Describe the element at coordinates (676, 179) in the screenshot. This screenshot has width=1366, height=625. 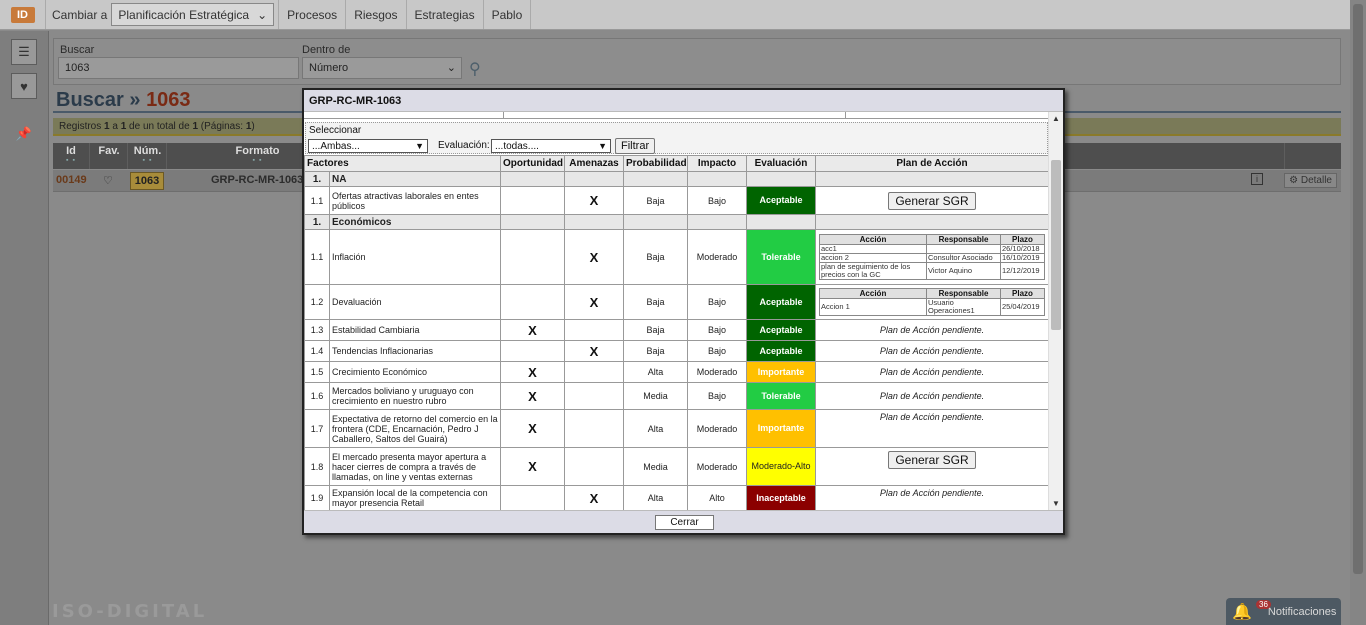
I see `section-row: 1. NA` at that location.